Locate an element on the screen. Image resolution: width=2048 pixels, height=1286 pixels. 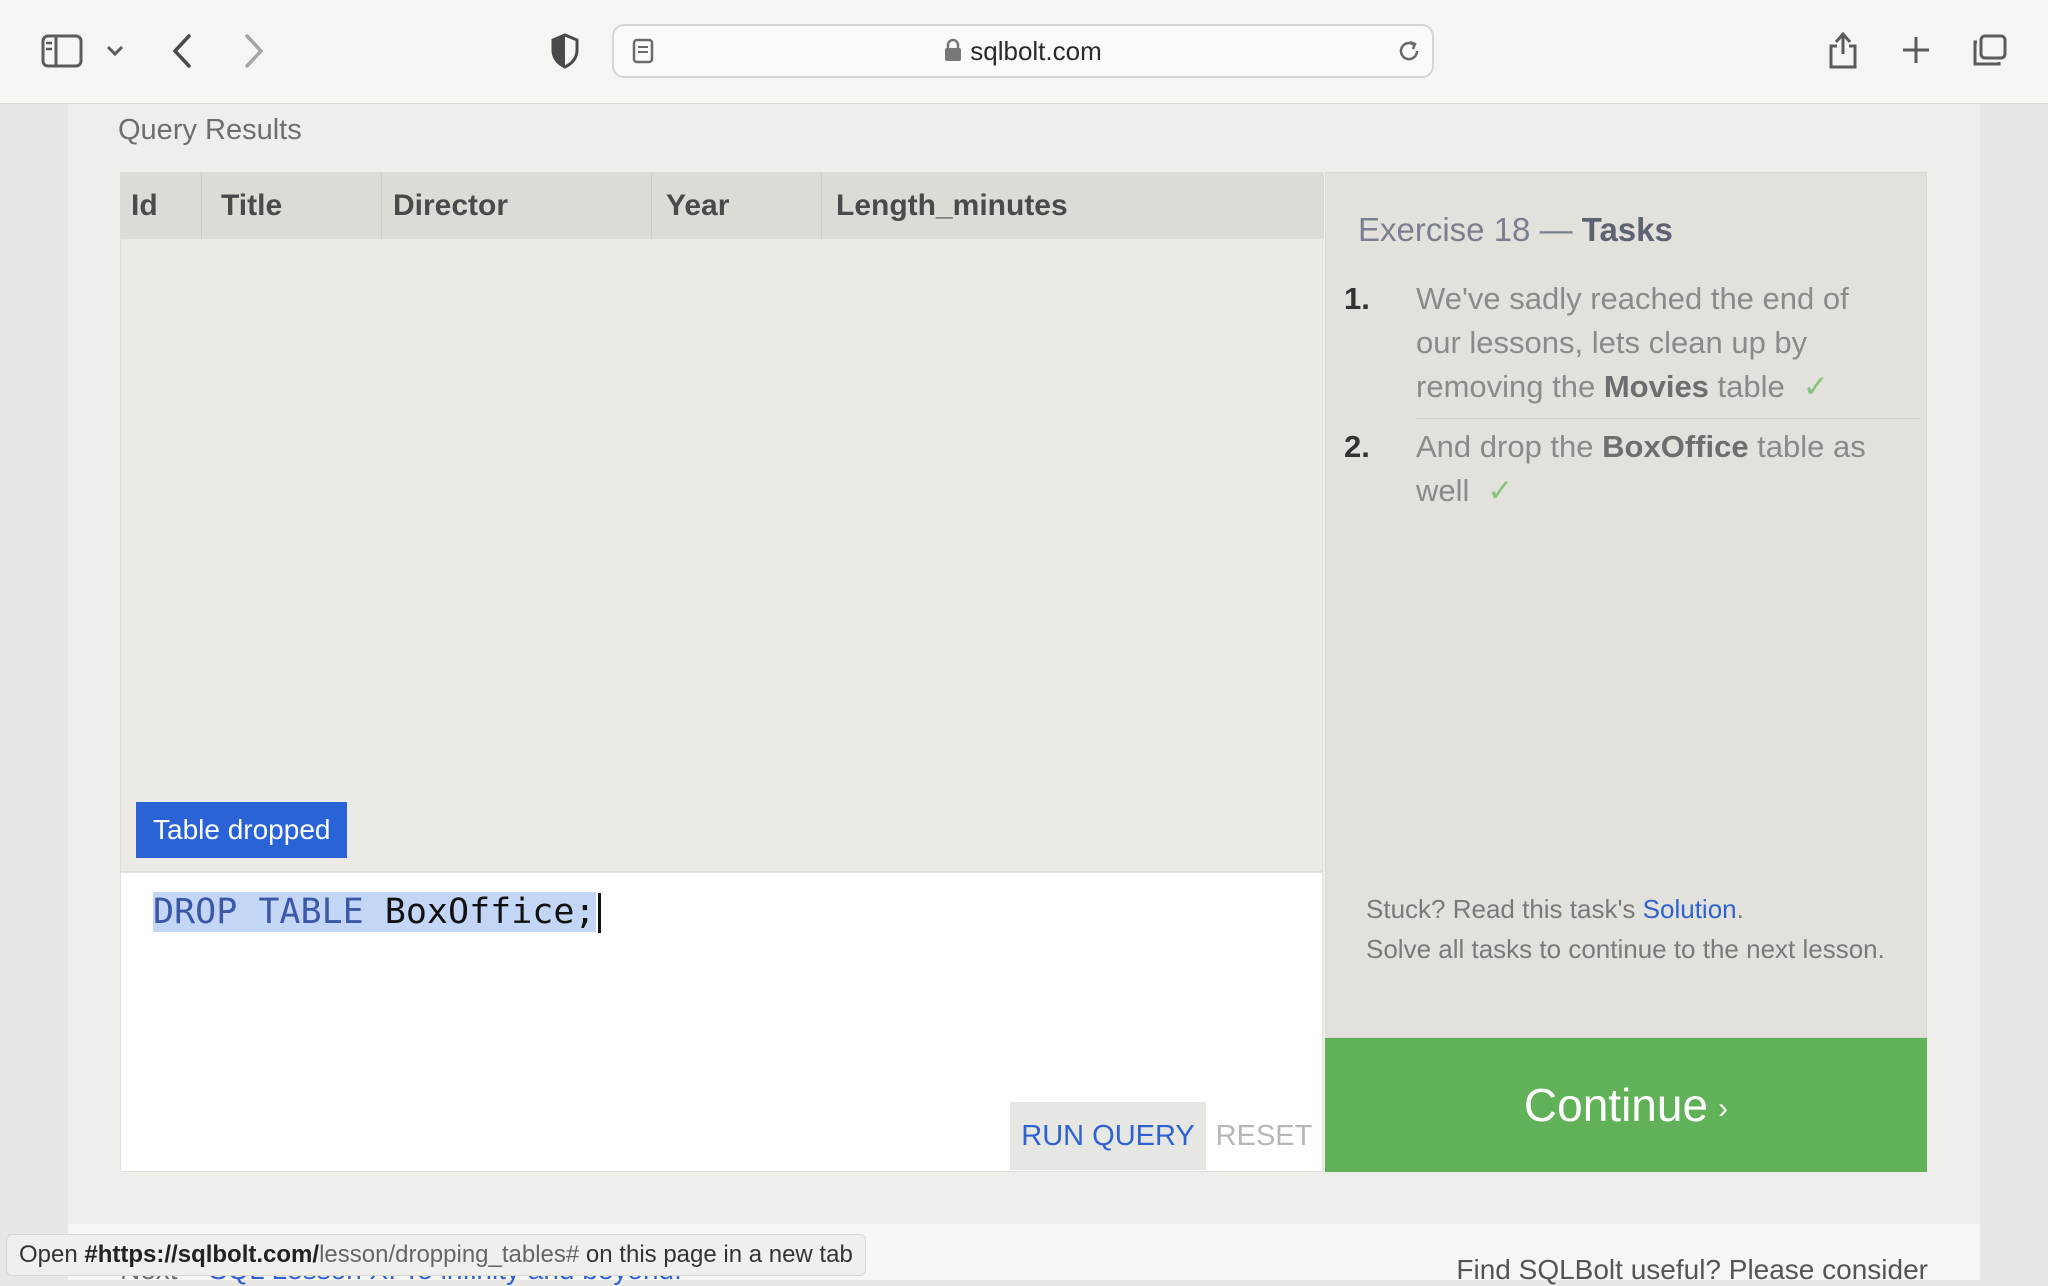
address-bar: sqlbolt.com is located at coordinates (1023, 51).